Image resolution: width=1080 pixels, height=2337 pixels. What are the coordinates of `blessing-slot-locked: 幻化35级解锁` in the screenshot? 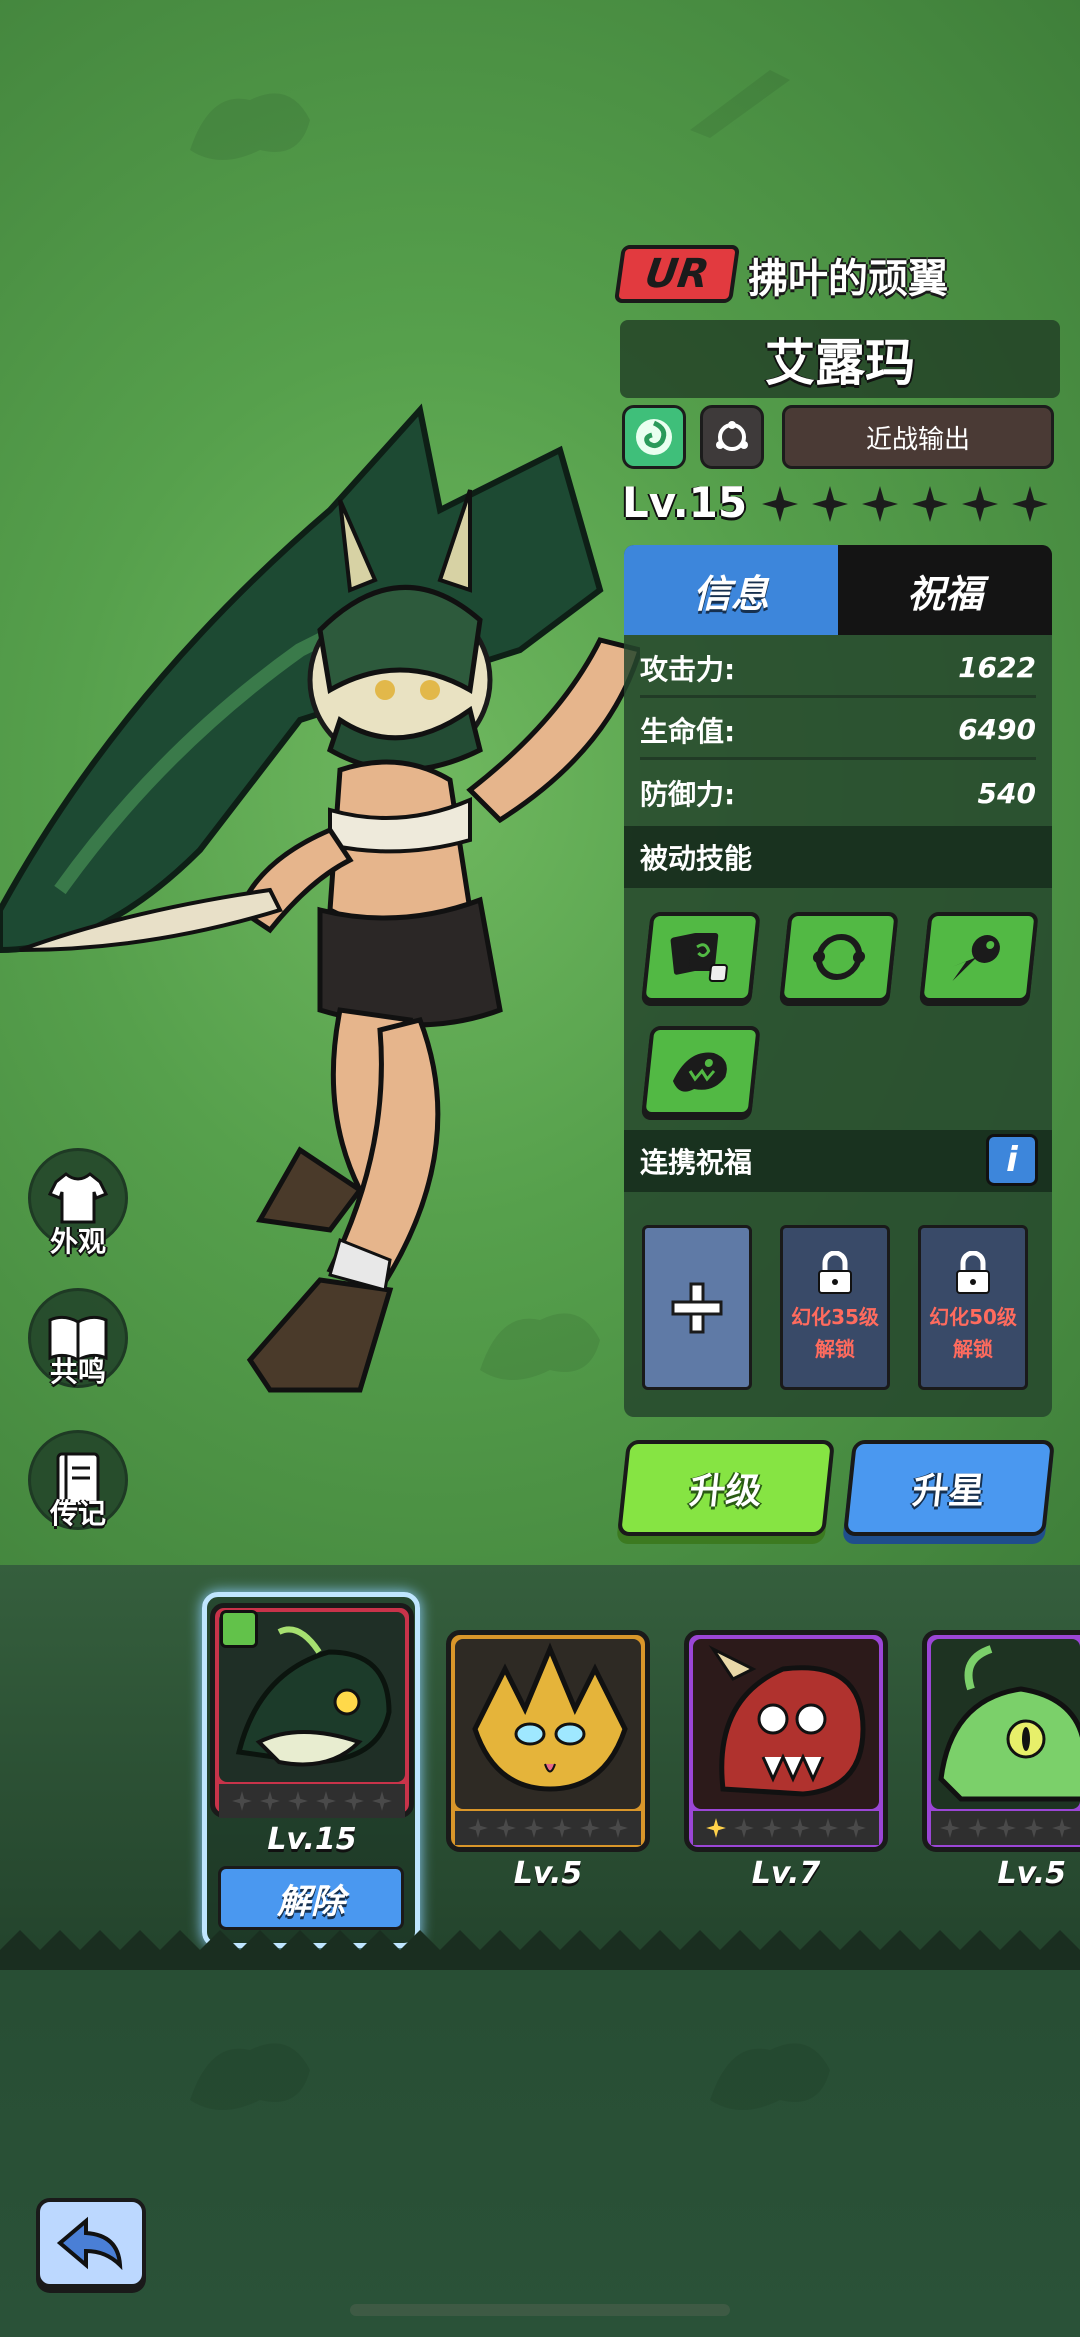 It's located at (835, 1307).